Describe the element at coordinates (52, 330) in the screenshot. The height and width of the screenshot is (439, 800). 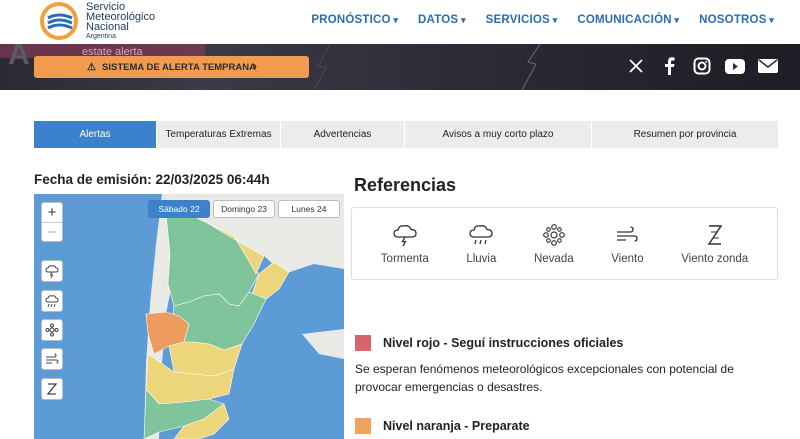
I see `nevada-filter-icon` at that location.